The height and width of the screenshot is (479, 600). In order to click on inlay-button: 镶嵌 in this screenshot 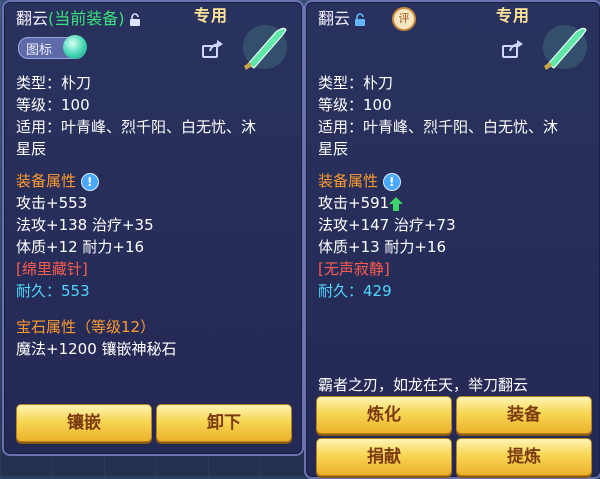, I will do `click(84, 423)`.